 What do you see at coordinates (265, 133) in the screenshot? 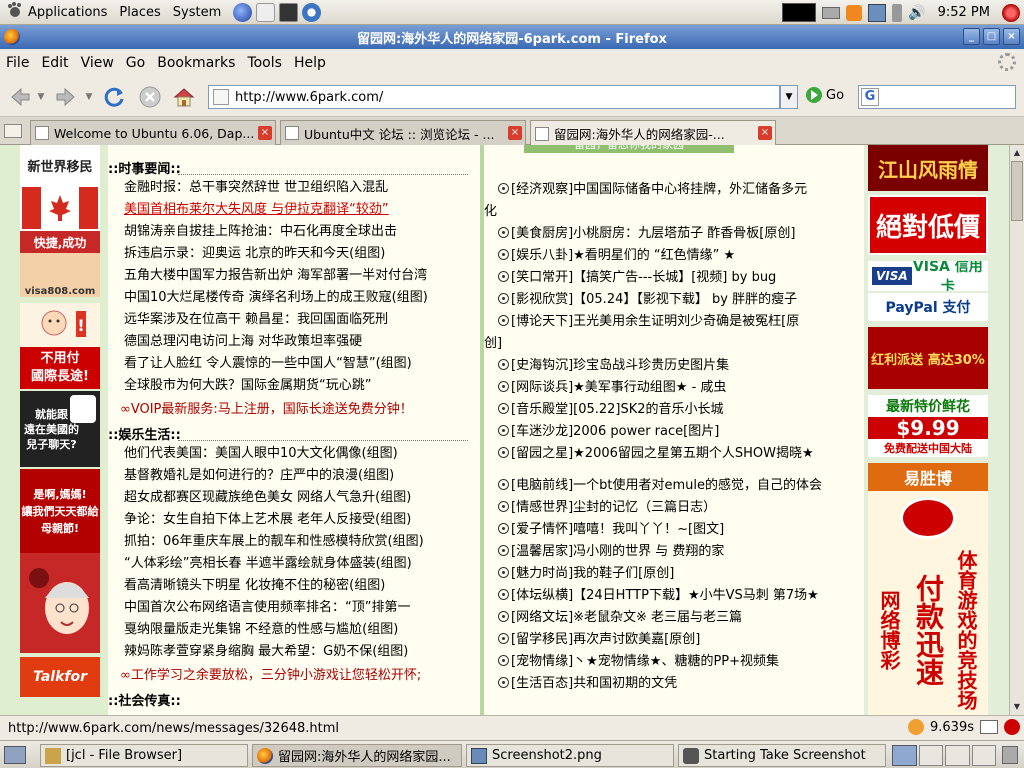
I see `tab-close-icon: ×` at bounding box center [265, 133].